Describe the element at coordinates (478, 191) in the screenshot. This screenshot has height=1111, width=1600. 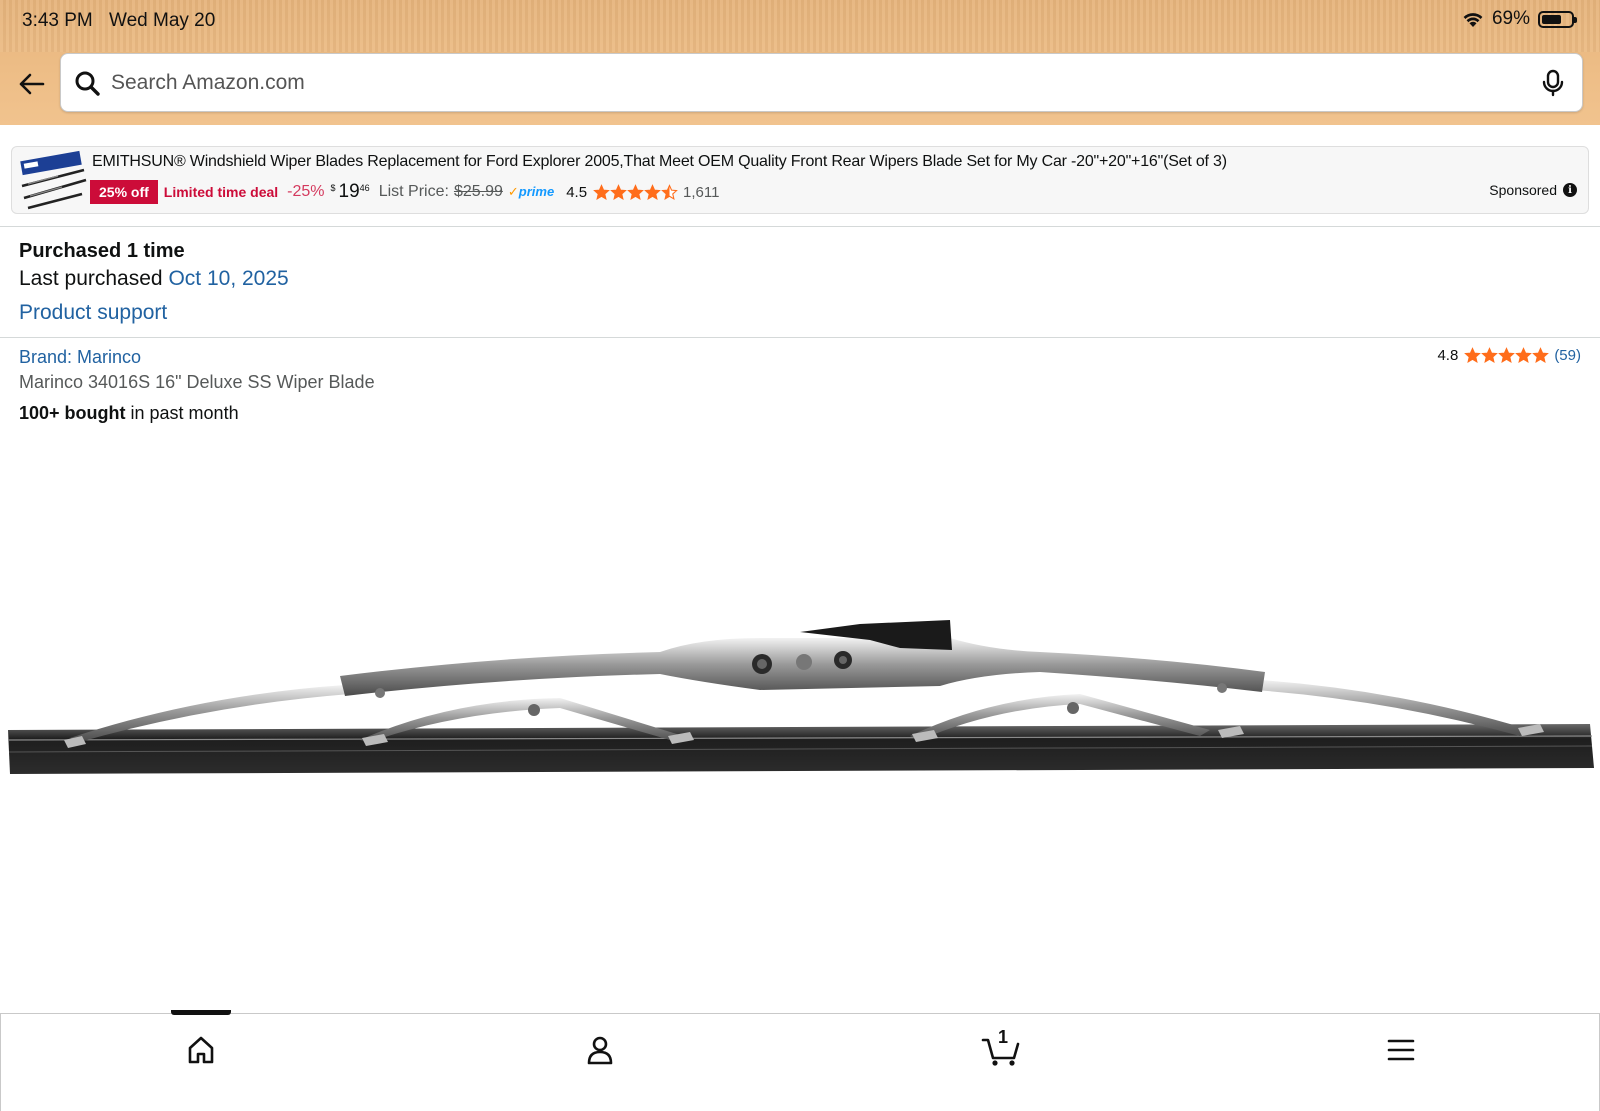
I see `list-price-value: $25.99` at that location.